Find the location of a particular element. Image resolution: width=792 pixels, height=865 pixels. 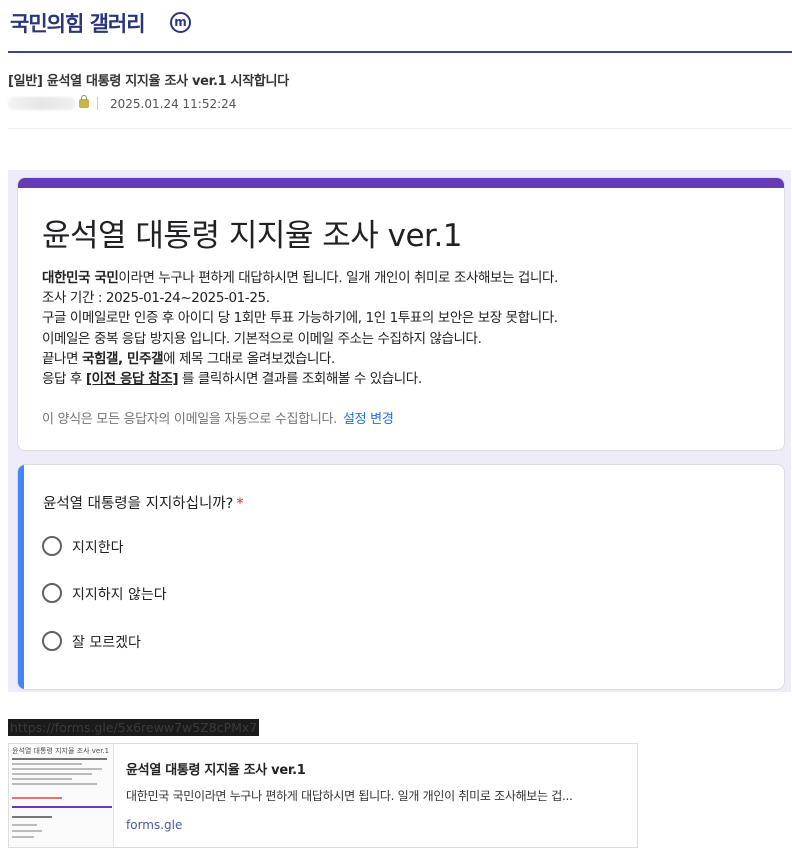

desc-text: 응답 후 is located at coordinates (64, 379).